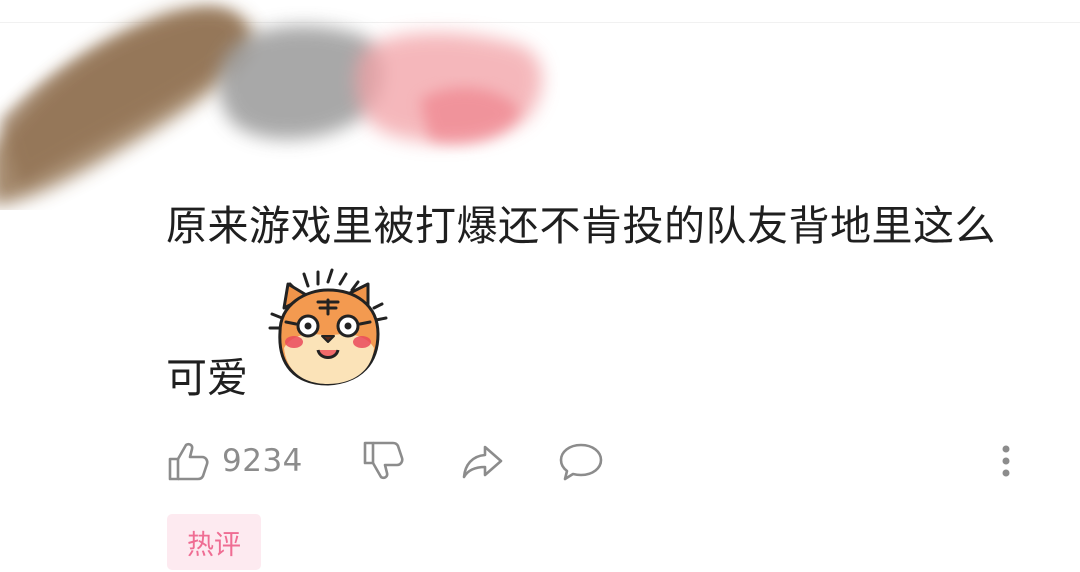 This screenshot has width=1080, height=572. I want to click on share-arrow-icon, so click(482, 462).